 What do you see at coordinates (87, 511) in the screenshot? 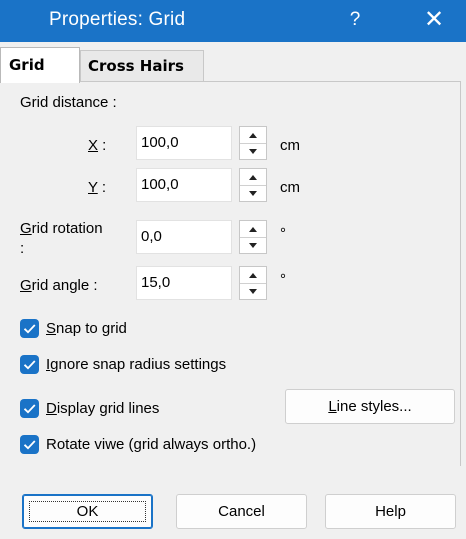
I see `ok-button: OK` at bounding box center [87, 511].